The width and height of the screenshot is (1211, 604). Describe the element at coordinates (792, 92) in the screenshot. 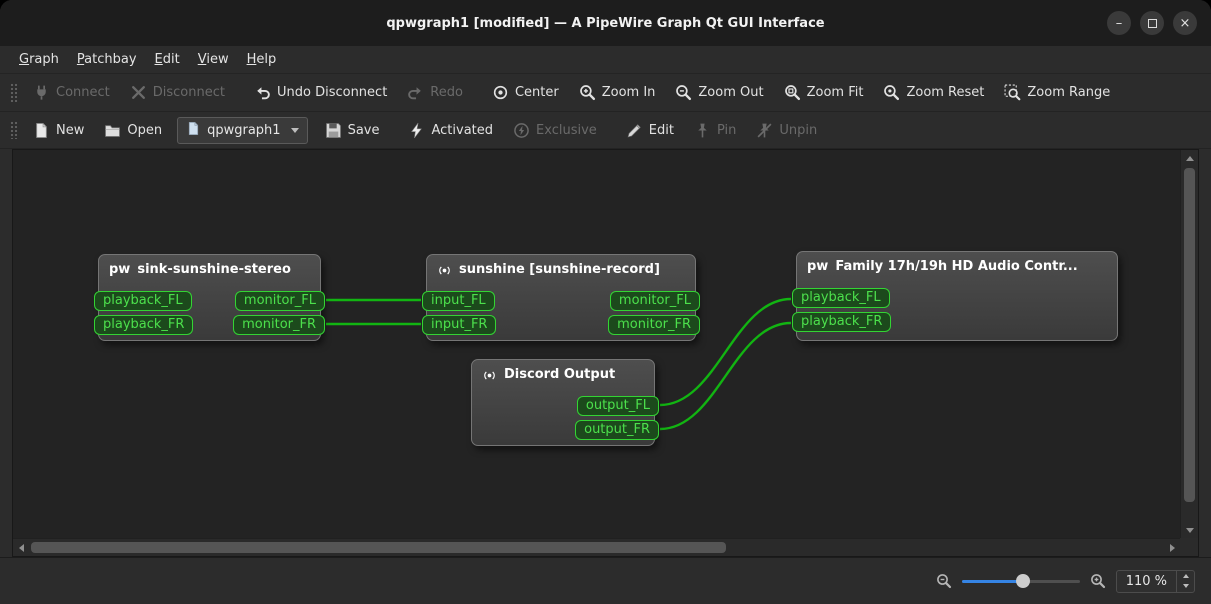

I see `zoom-fit-icon` at that location.